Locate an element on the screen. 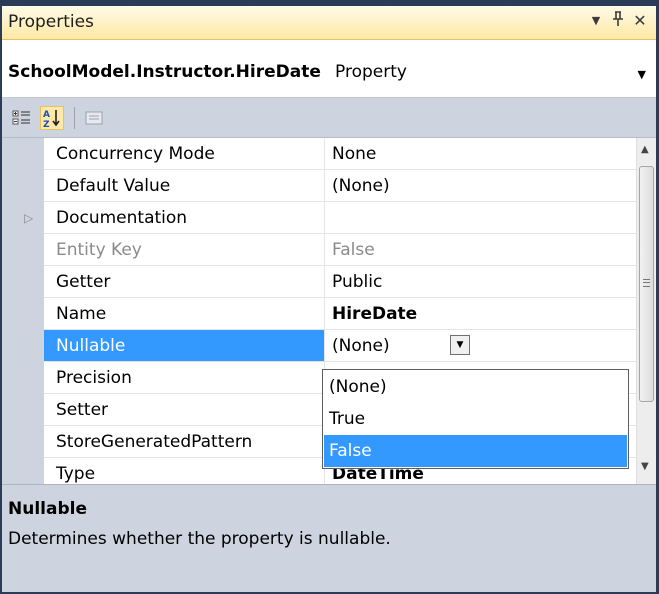  option-label: (None) is located at coordinates (358, 387).